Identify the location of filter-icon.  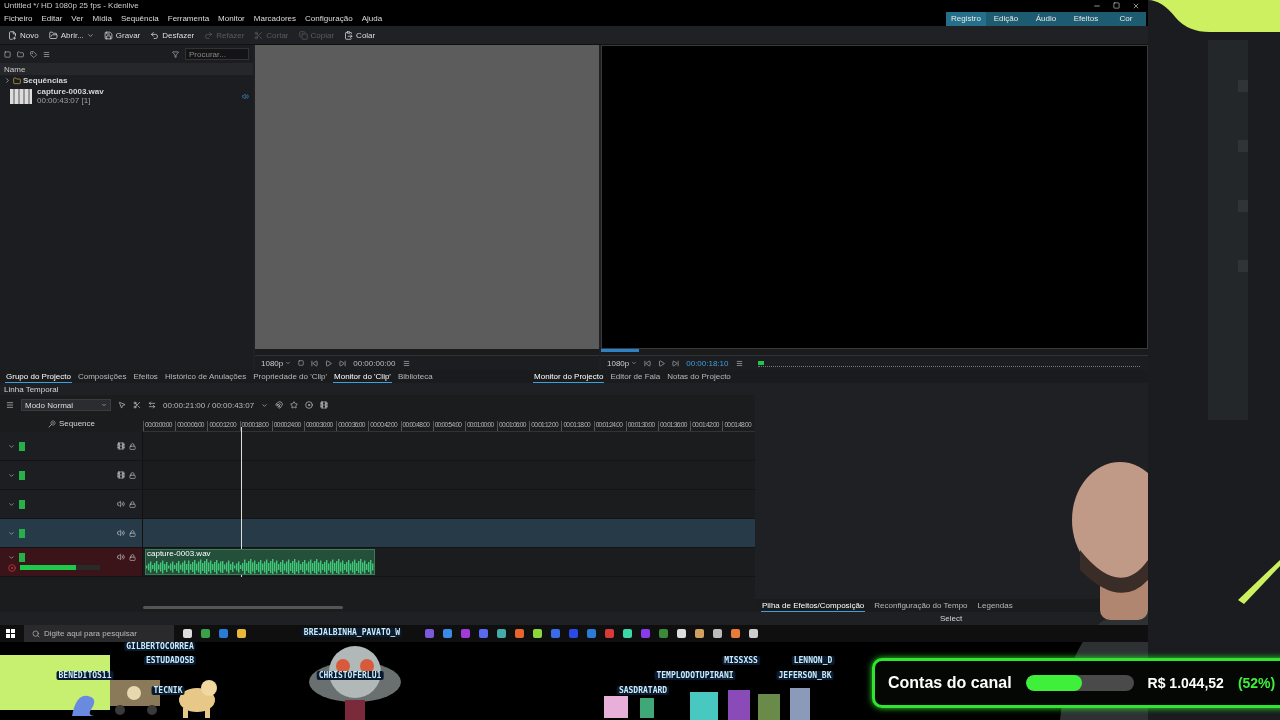
(175, 54).